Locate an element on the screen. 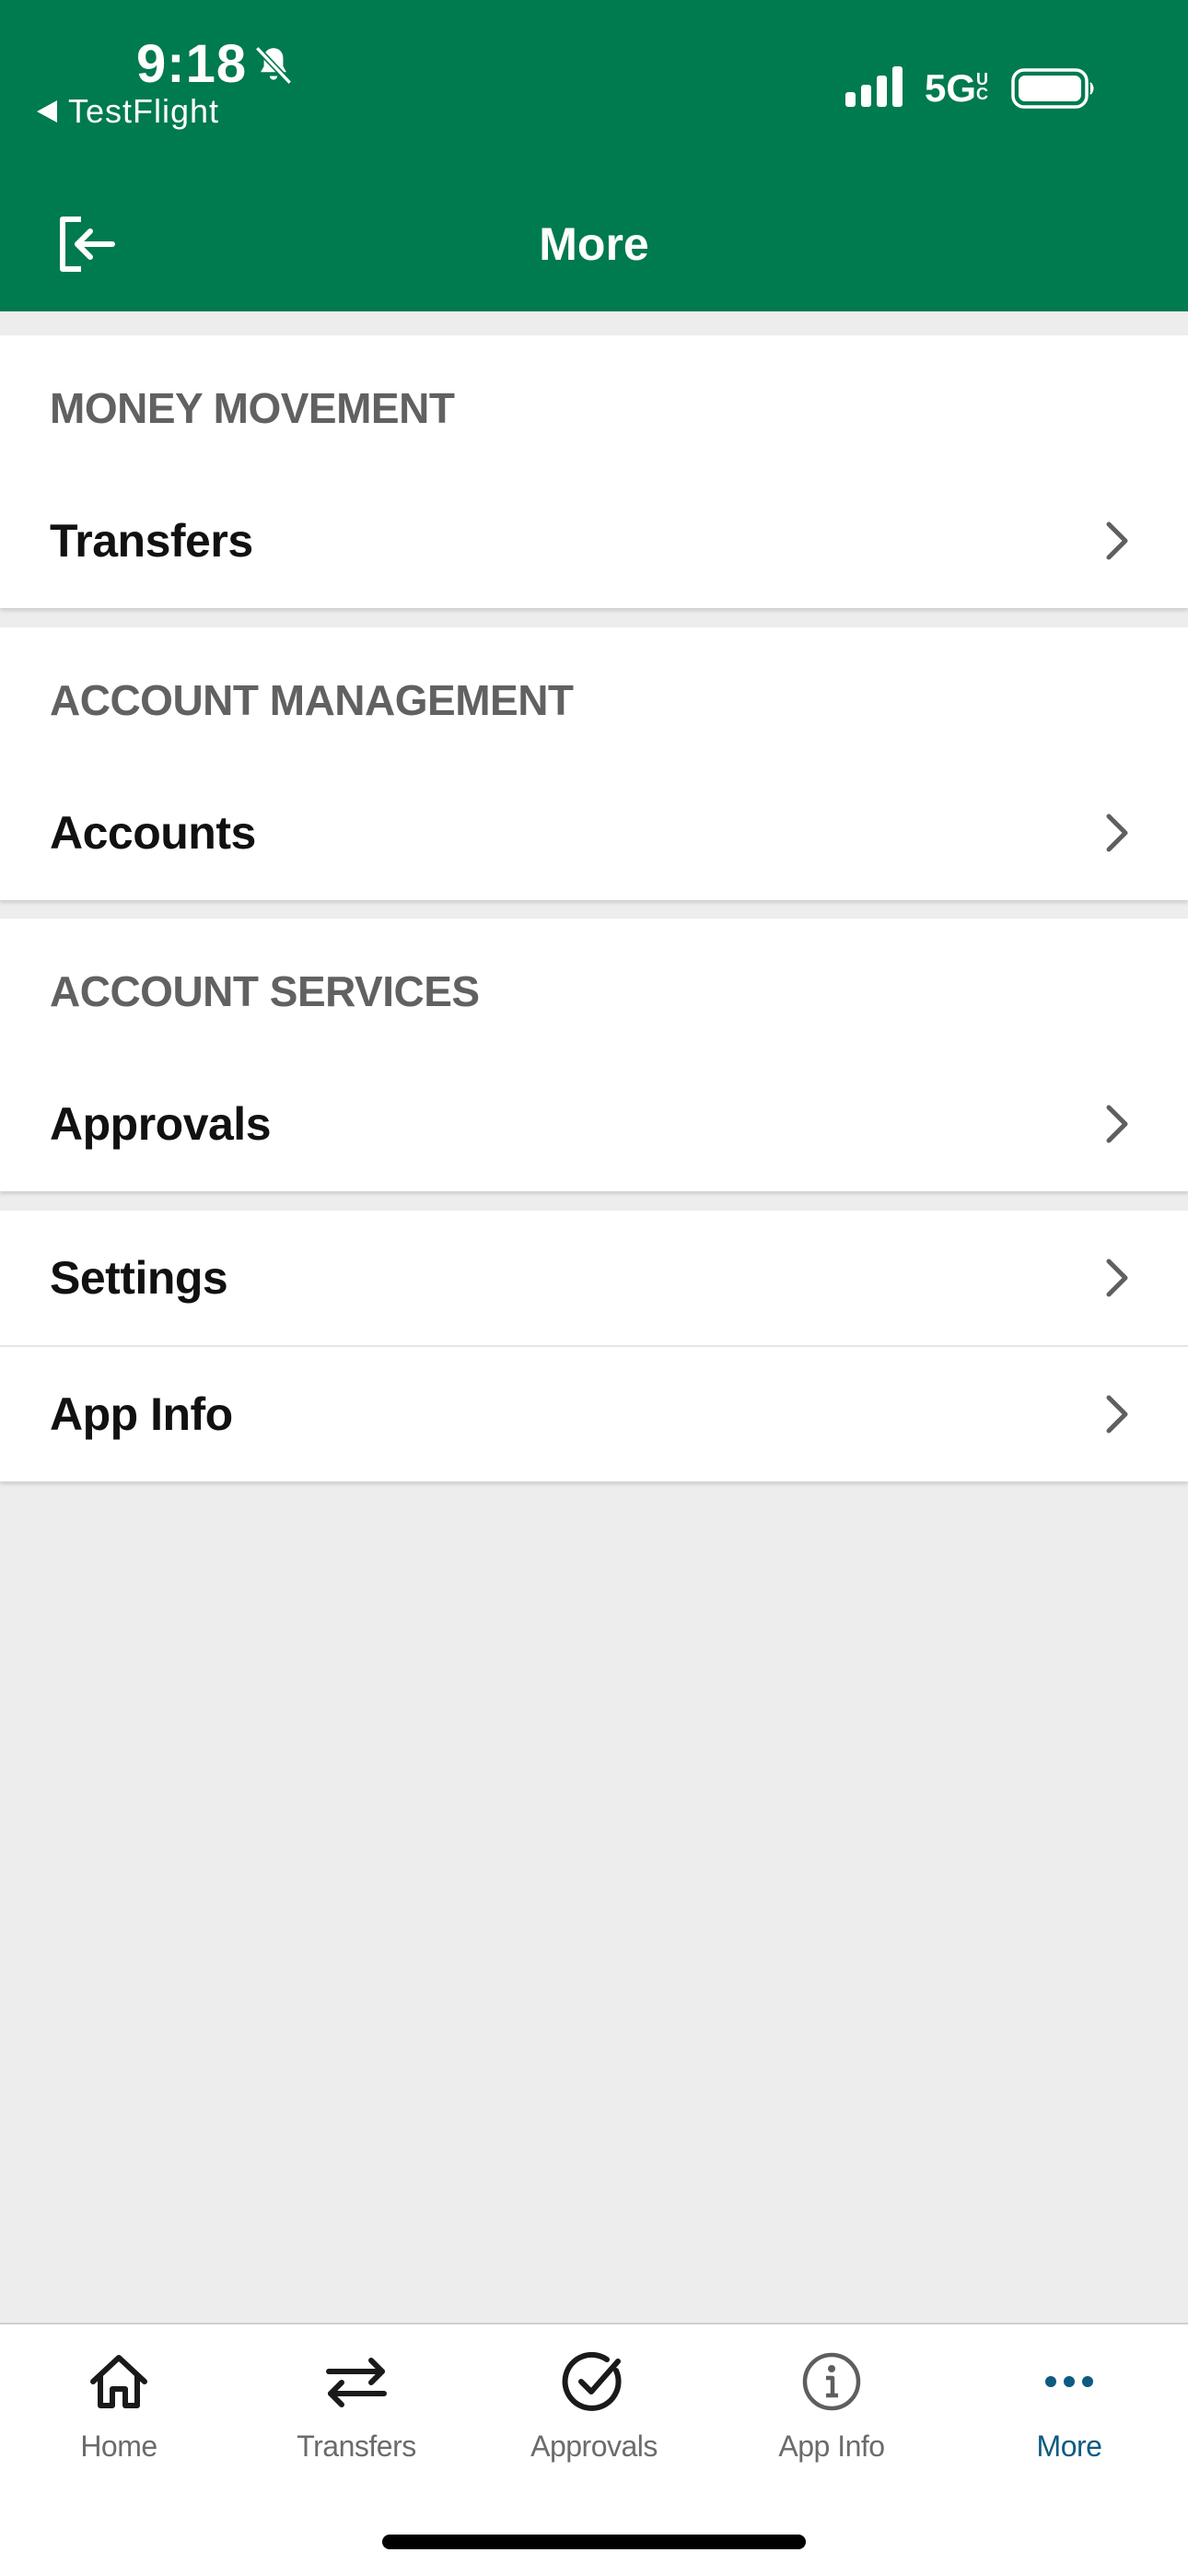  home-icon is located at coordinates (119, 2381).